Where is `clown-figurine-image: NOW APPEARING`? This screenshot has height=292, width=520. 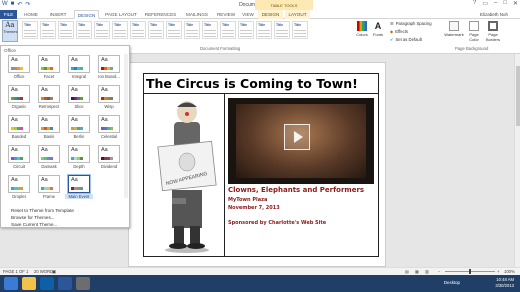
clown-figurine-image: NOW APPEARING is located at coordinates (187, 176).